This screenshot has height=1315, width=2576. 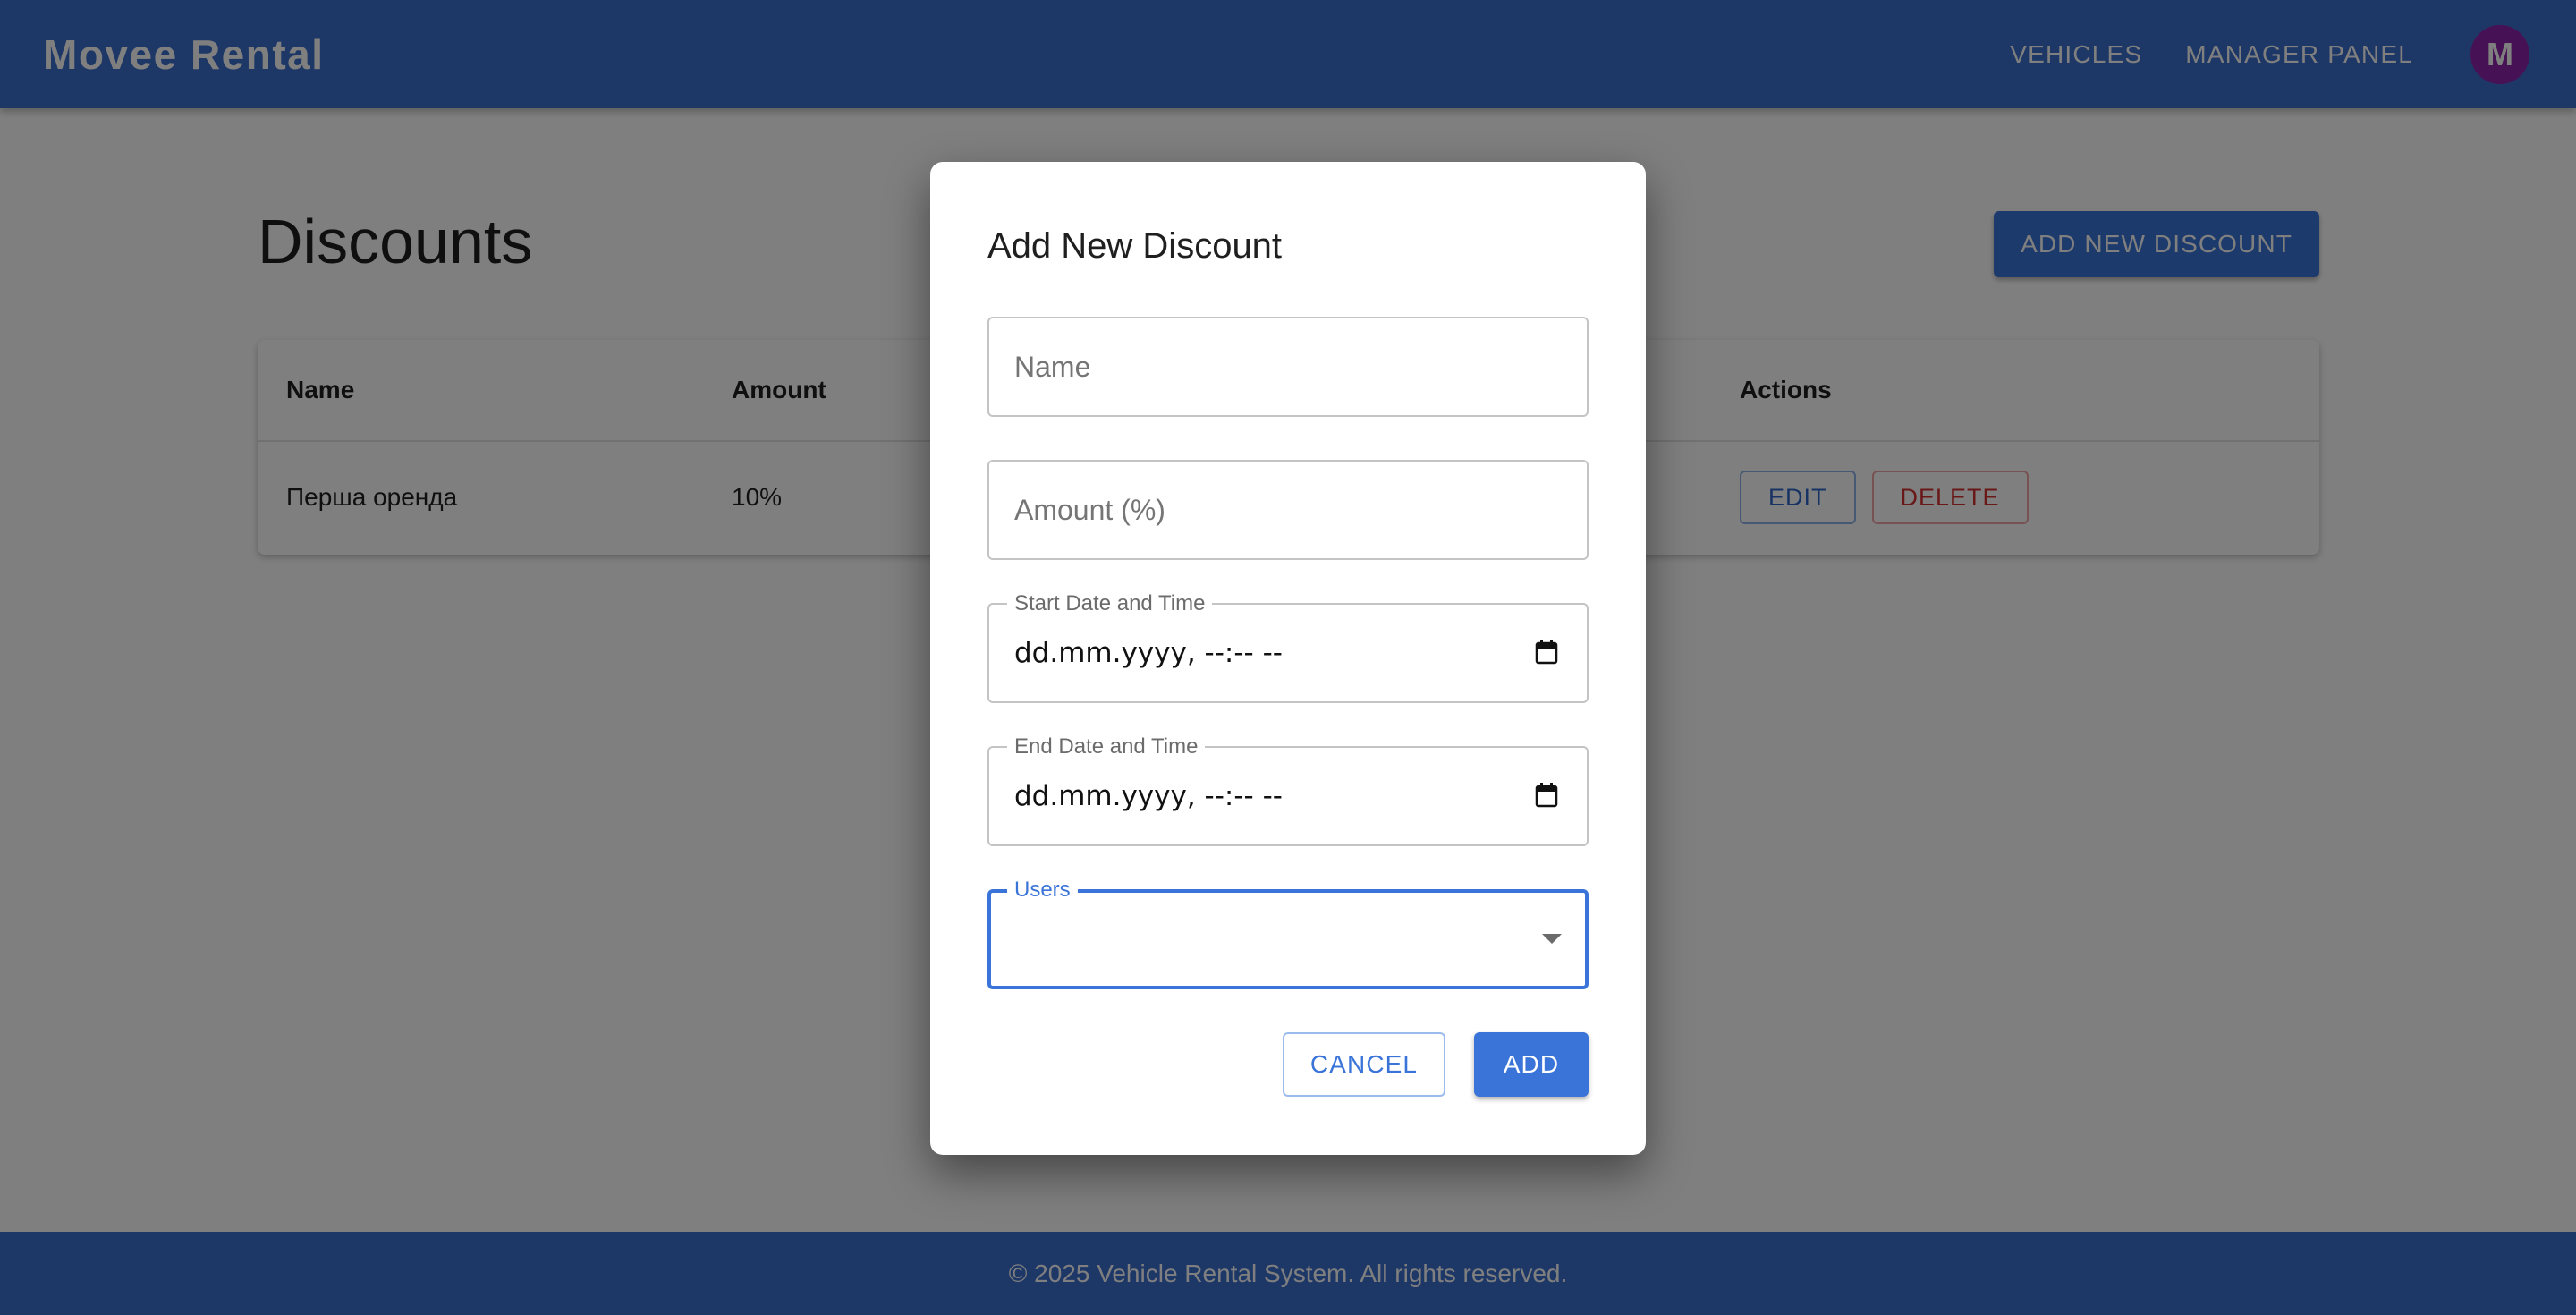 I want to click on start-date-value: dd.mm.yyyy, --:-- --, so click(x=1148, y=653).